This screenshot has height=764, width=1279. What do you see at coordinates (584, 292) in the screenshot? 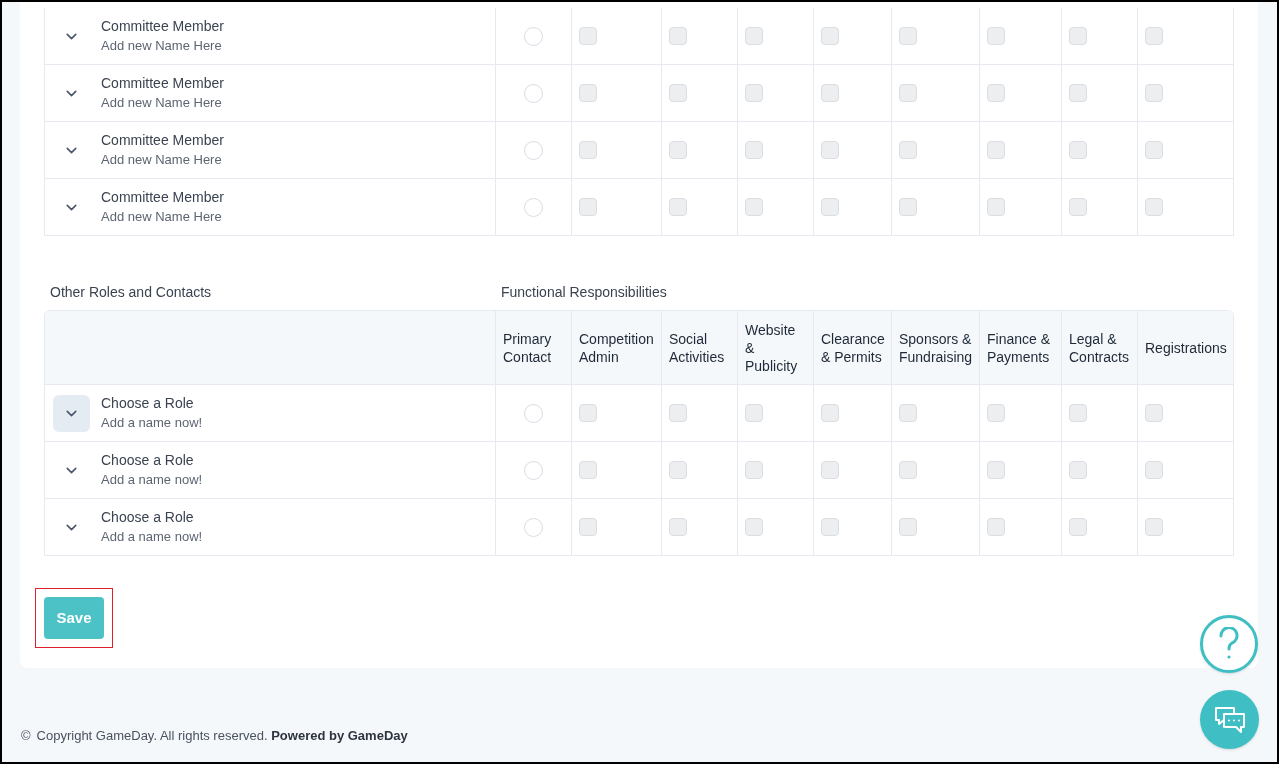
I see `section-title: Functional Responsibilities` at bounding box center [584, 292].